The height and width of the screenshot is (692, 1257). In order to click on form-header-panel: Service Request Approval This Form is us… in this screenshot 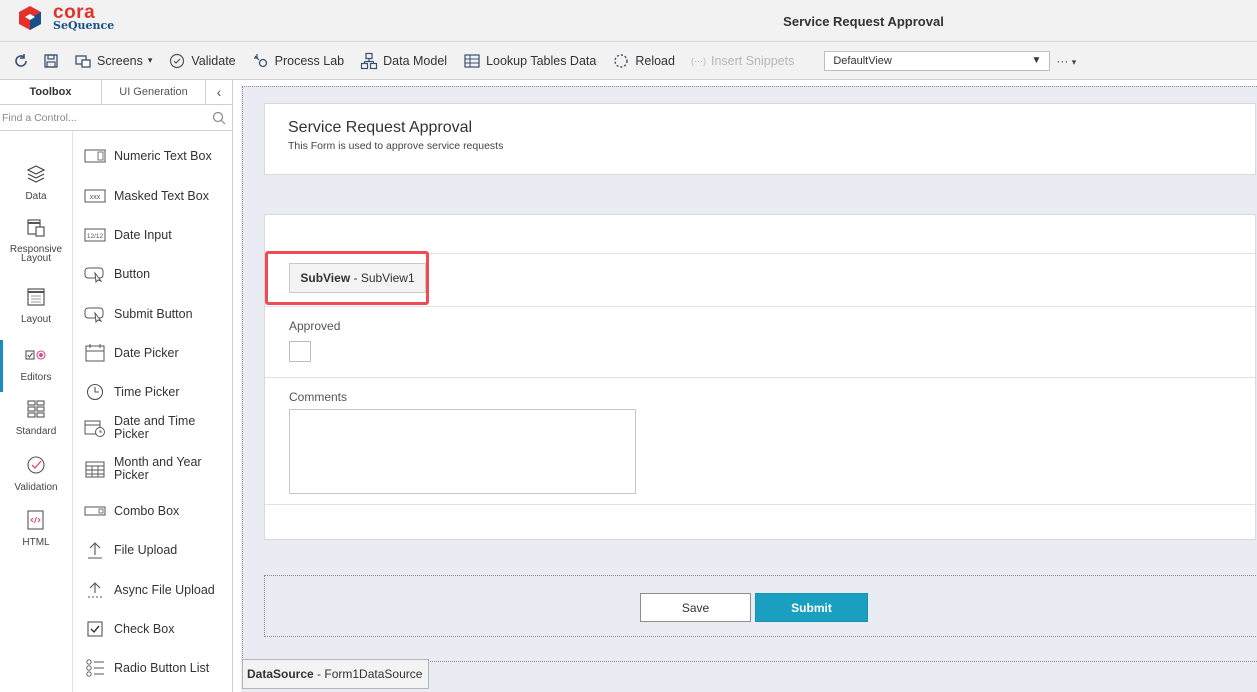, I will do `click(760, 139)`.